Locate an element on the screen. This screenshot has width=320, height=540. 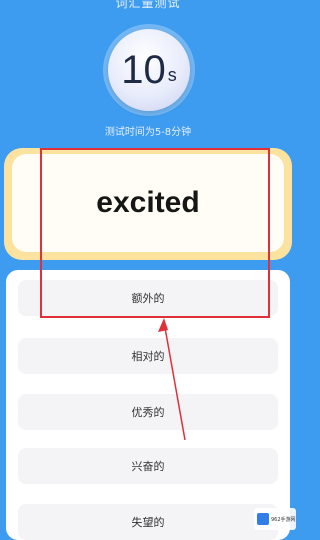
watermark: 962手游网 is located at coordinates (275, 519).